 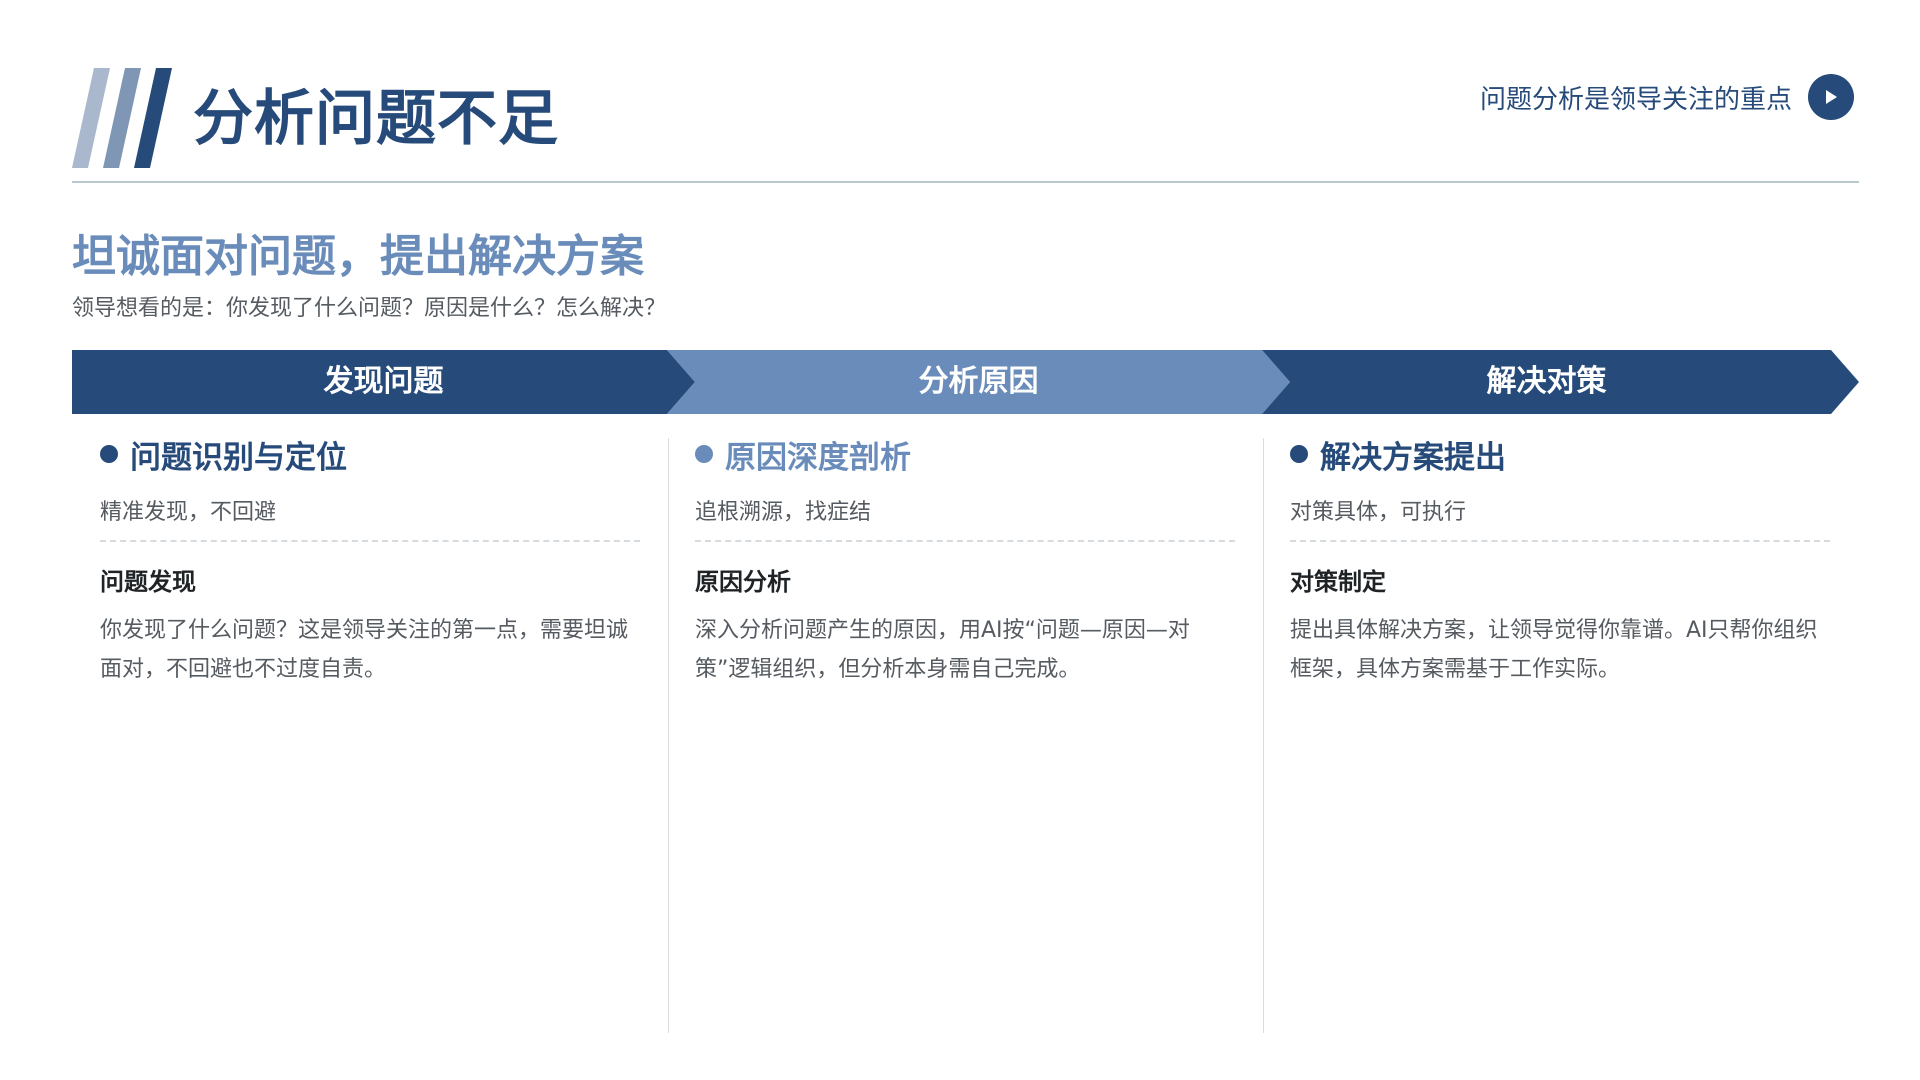 What do you see at coordinates (978, 381) in the screenshot?
I see `step-label-analyze: 分析原因` at bounding box center [978, 381].